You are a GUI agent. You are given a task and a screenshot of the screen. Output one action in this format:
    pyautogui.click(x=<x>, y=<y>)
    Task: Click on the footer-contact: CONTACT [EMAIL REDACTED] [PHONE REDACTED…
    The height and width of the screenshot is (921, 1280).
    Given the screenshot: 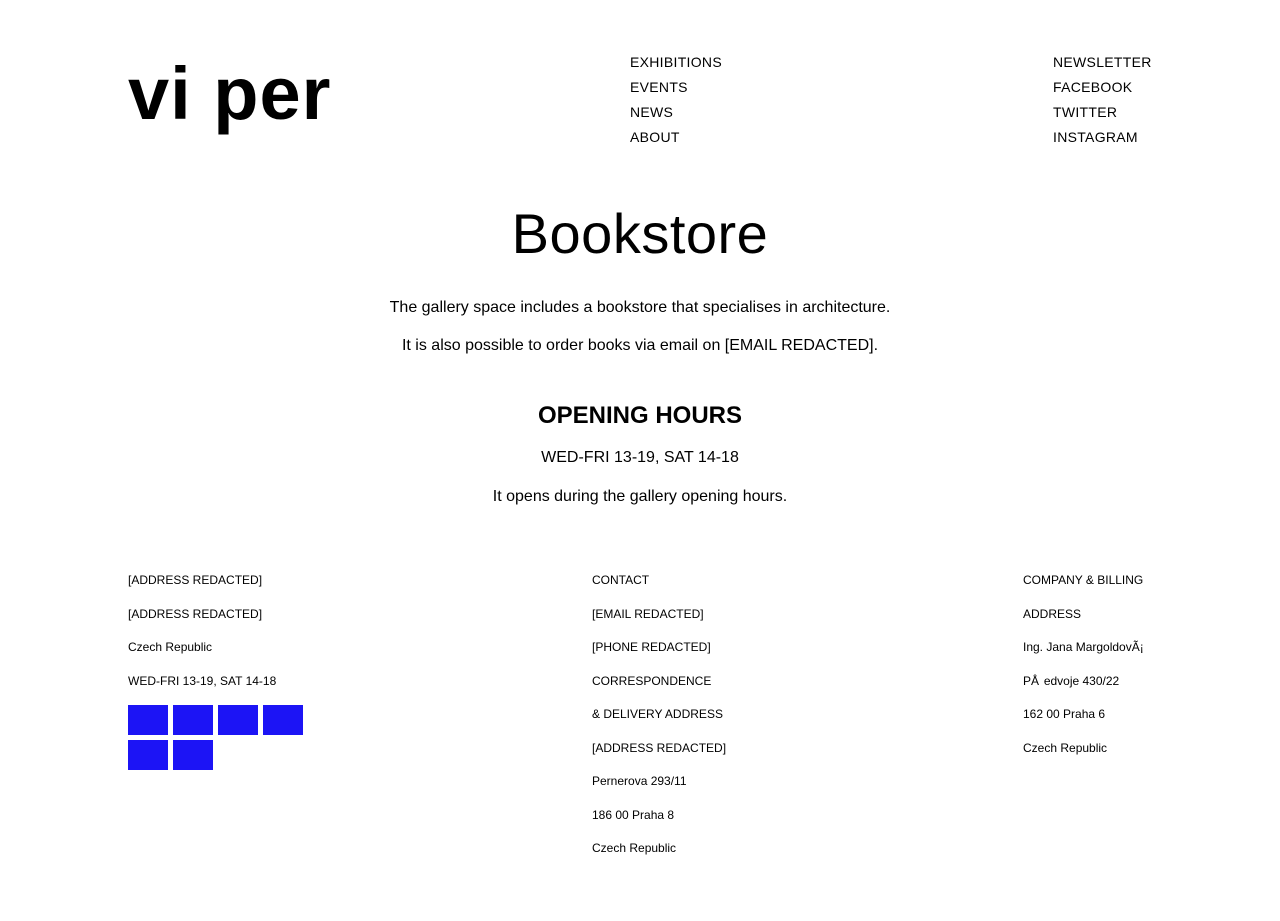 What is the action you would take?
    pyautogui.click(x=659, y=723)
    